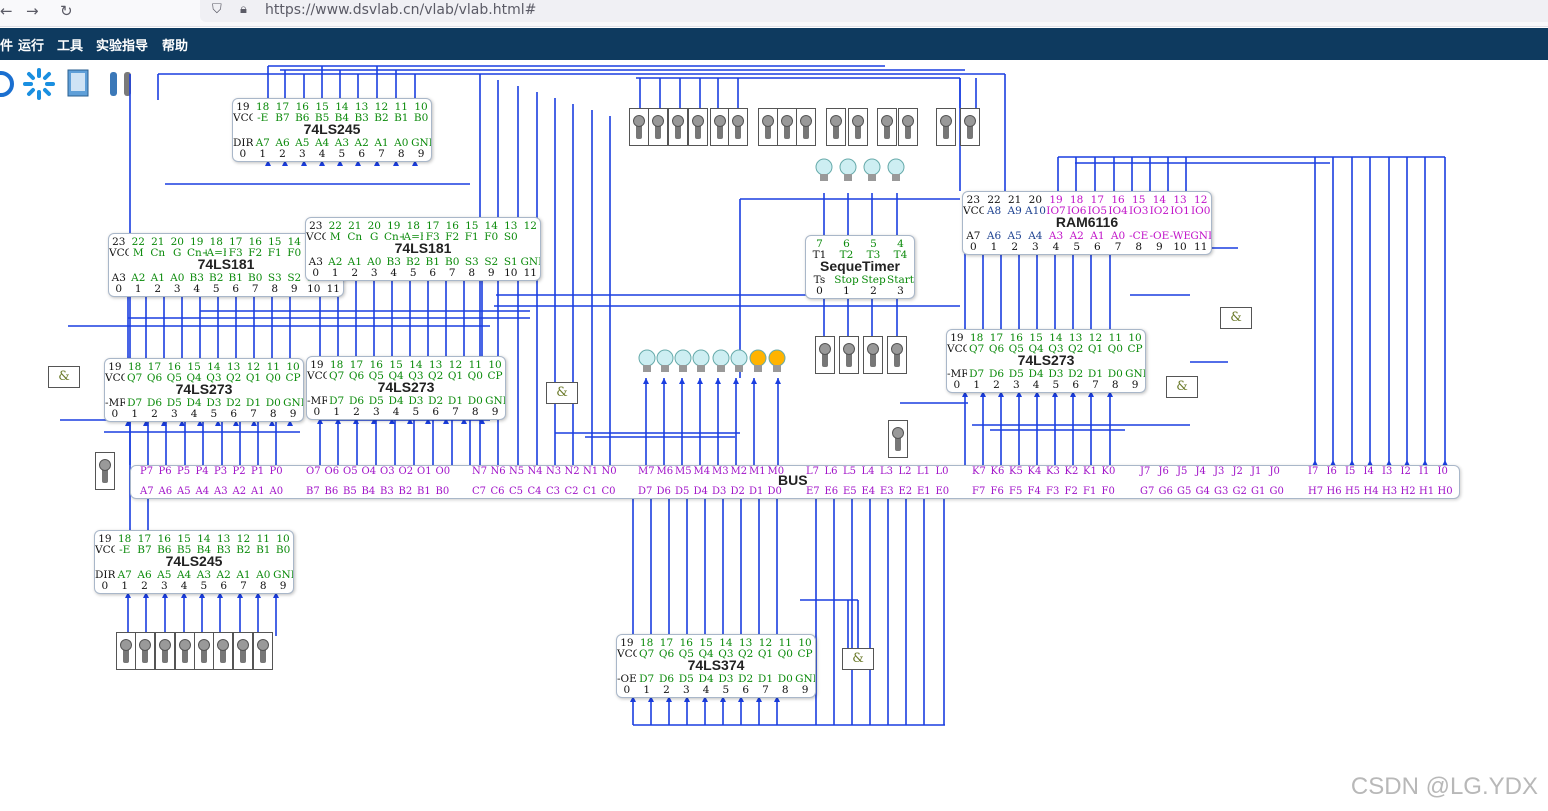 This screenshot has height=811, width=1548. What do you see at coordinates (1221, 491) in the screenshot?
I see `bus-pin-label: G3` at bounding box center [1221, 491].